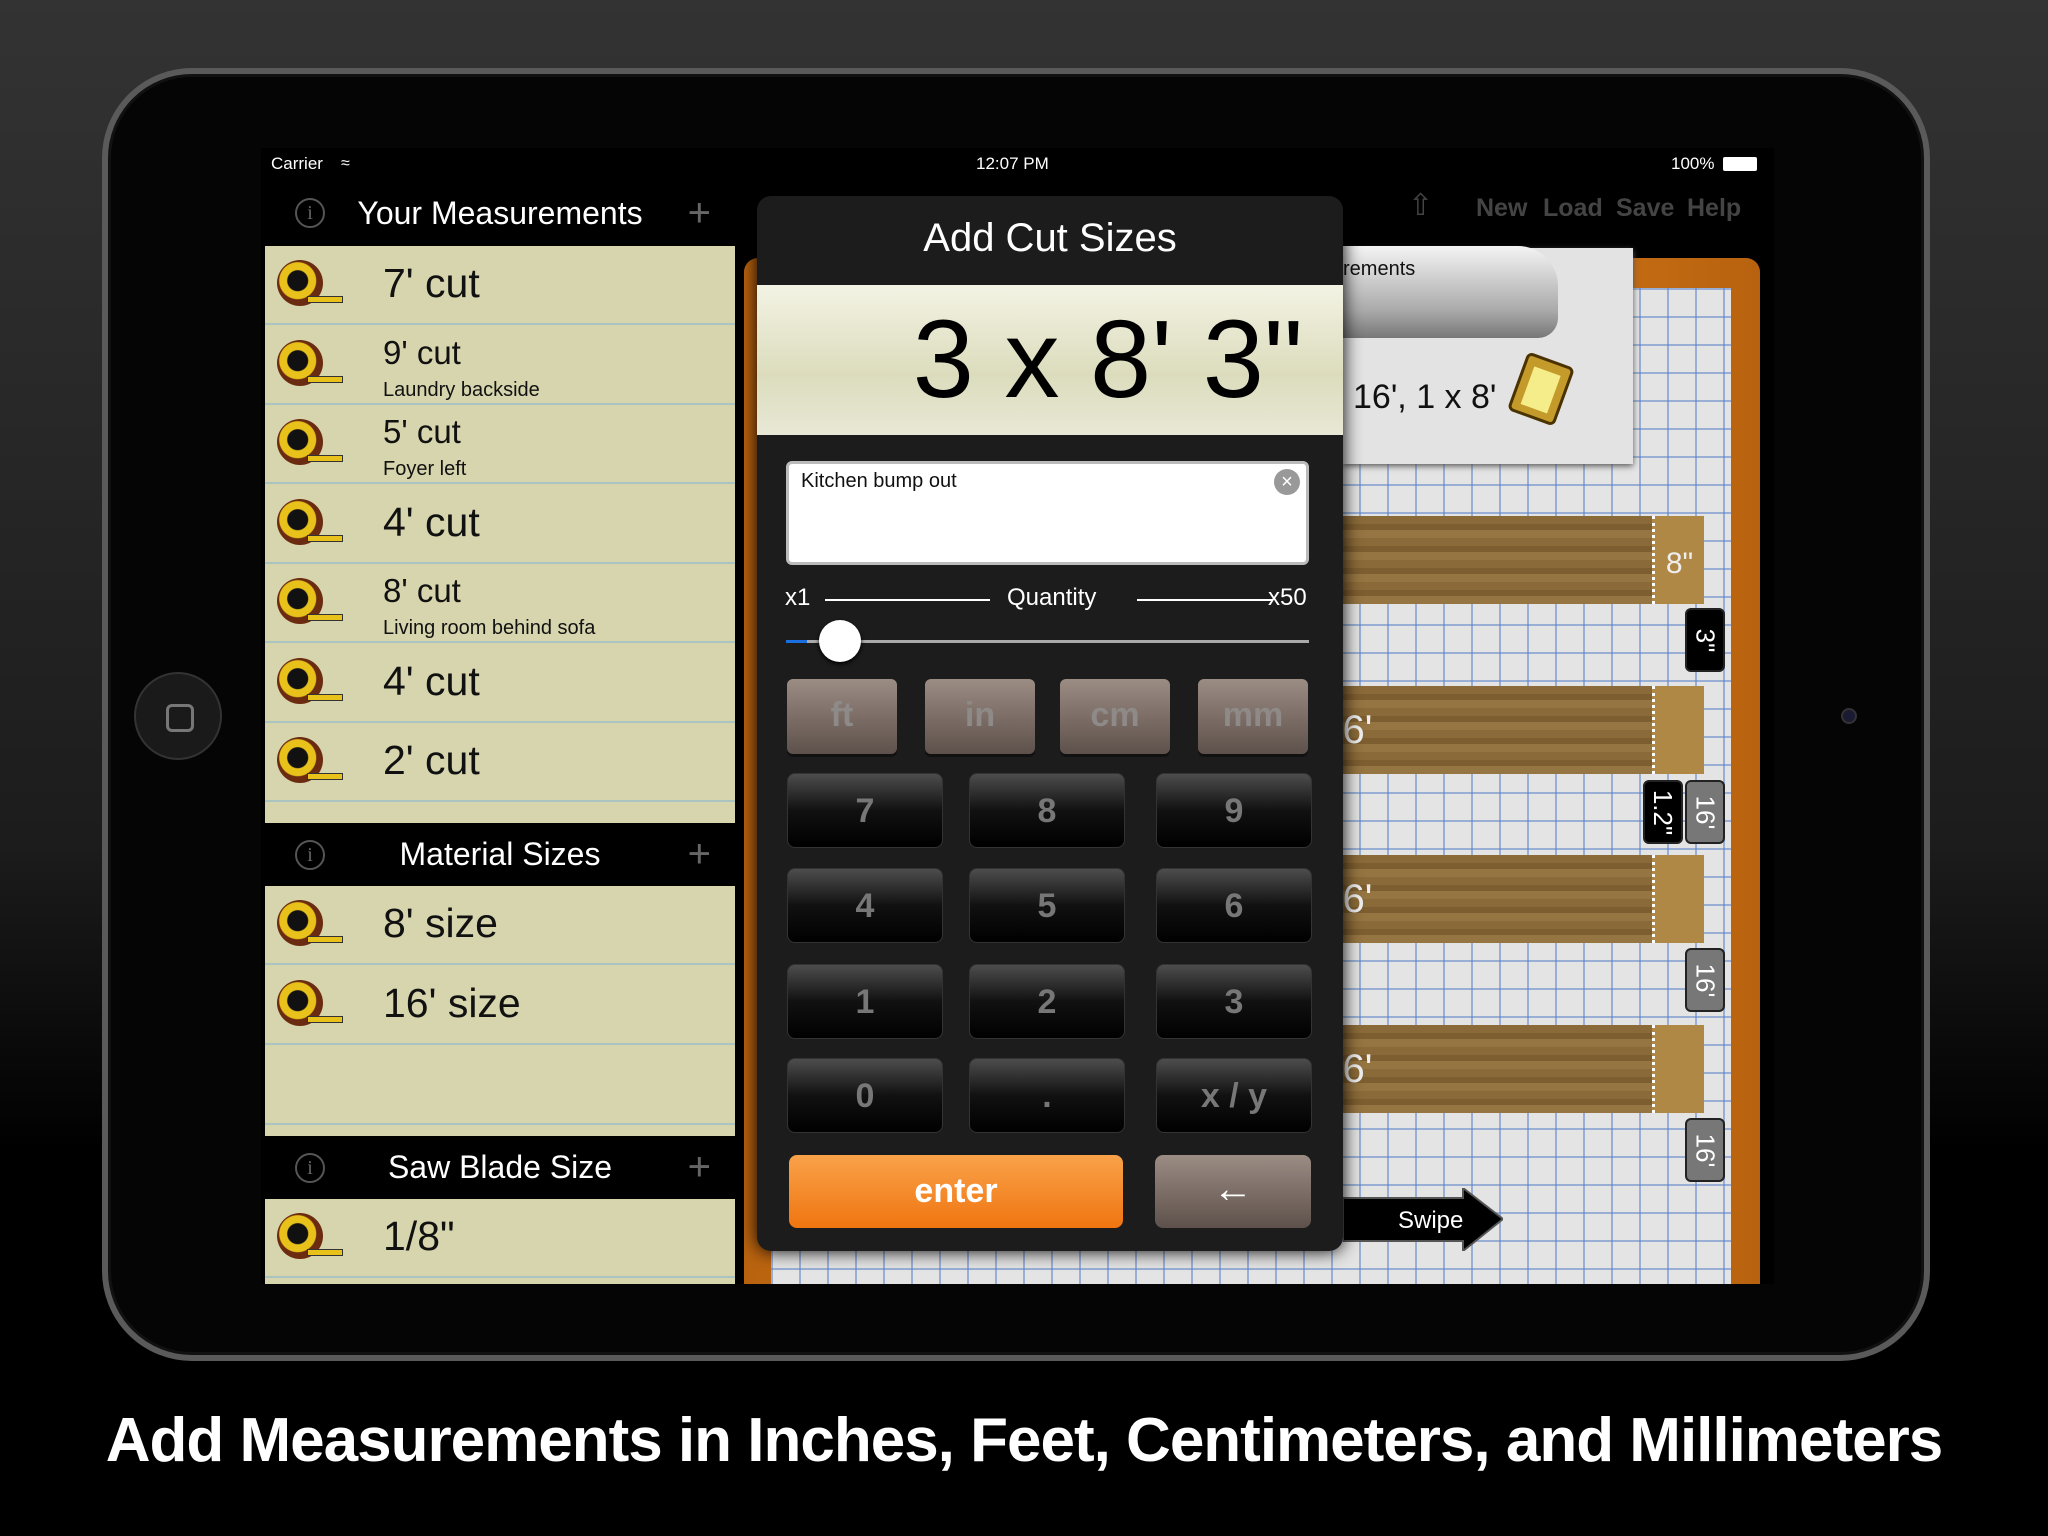 This screenshot has width=2048, height=1536. Describe the element at coordinates (1233, 1191) in the screenshot. I see `backspace-button: ←` at that location.